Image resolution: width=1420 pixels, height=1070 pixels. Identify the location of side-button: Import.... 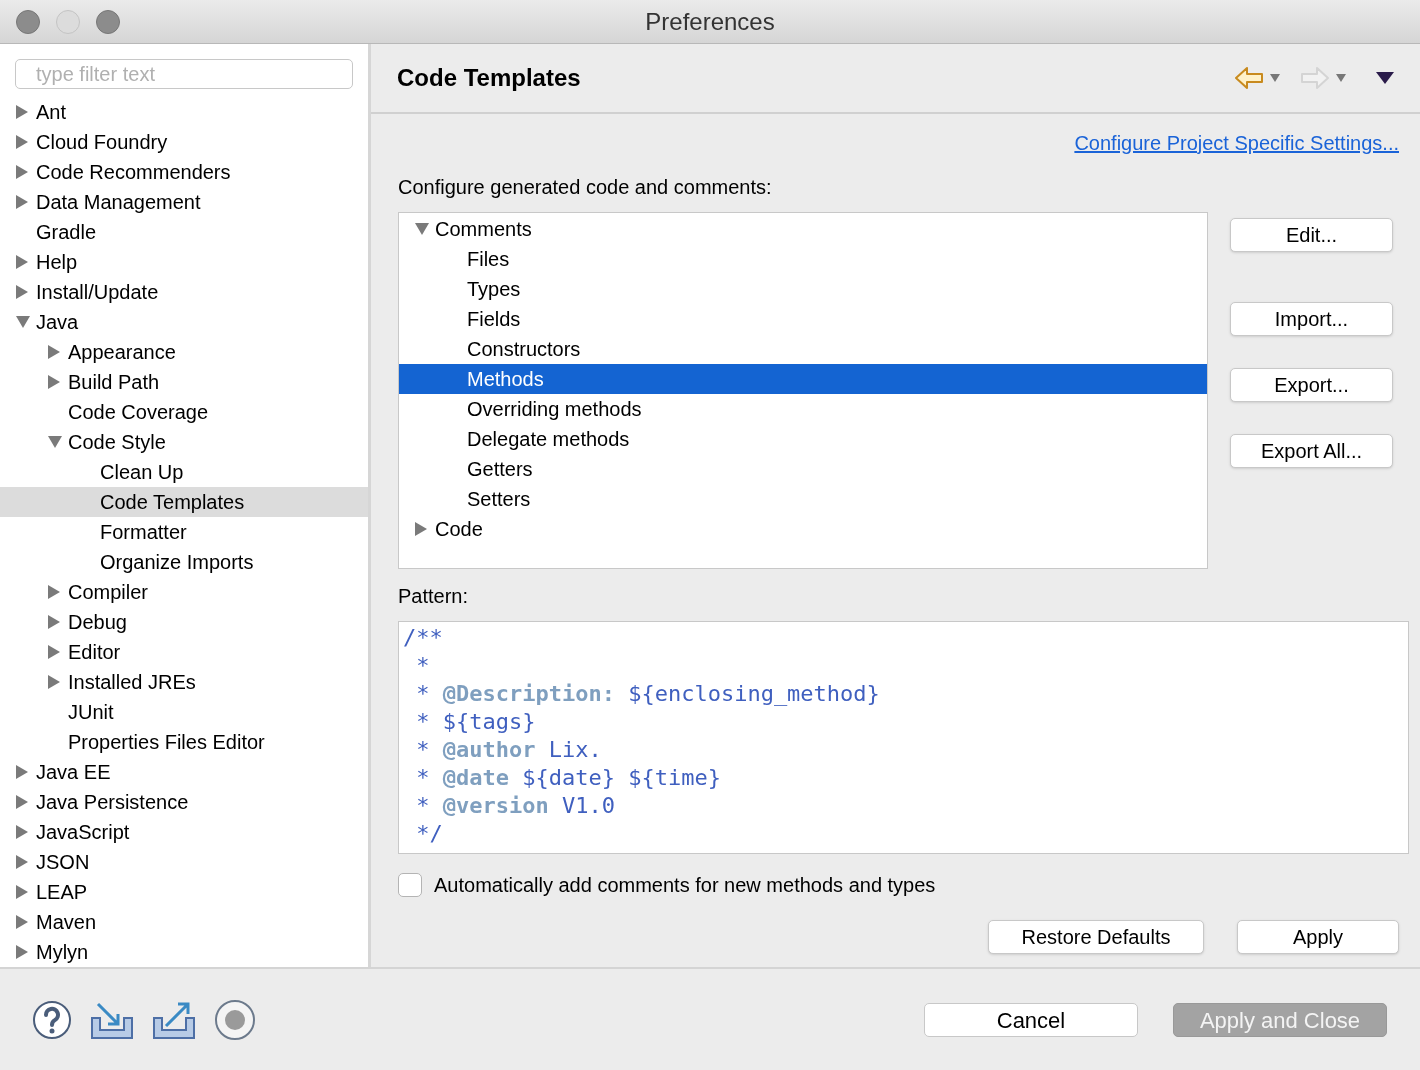
(1311, 319).